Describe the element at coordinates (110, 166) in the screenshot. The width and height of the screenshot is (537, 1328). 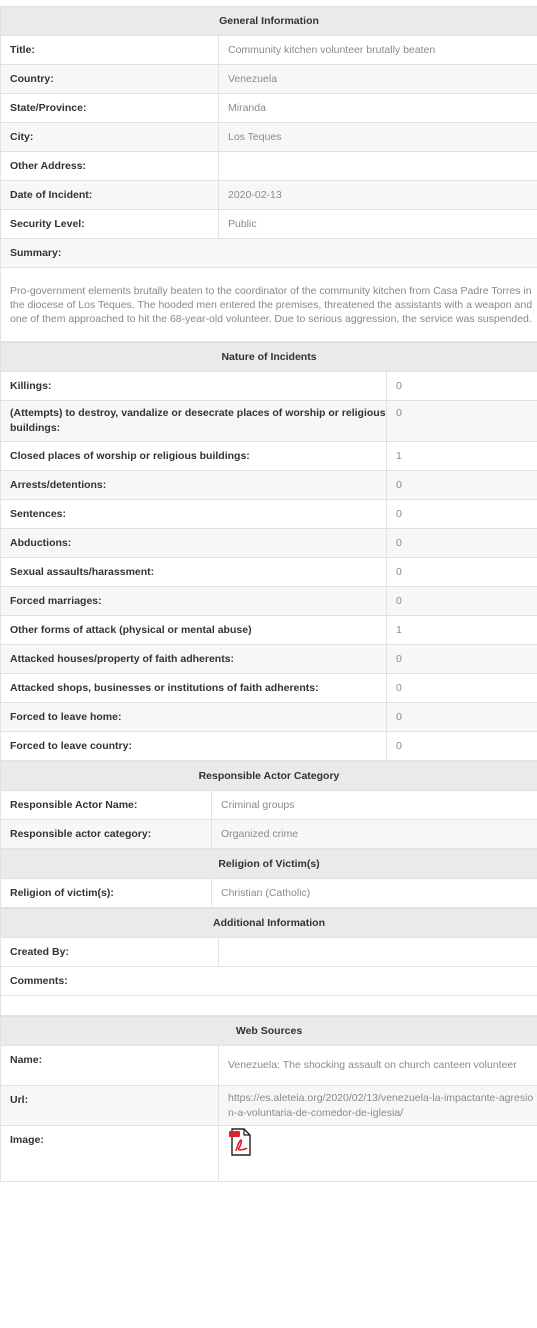
I see `other-address-label: Other Address:` at that location.